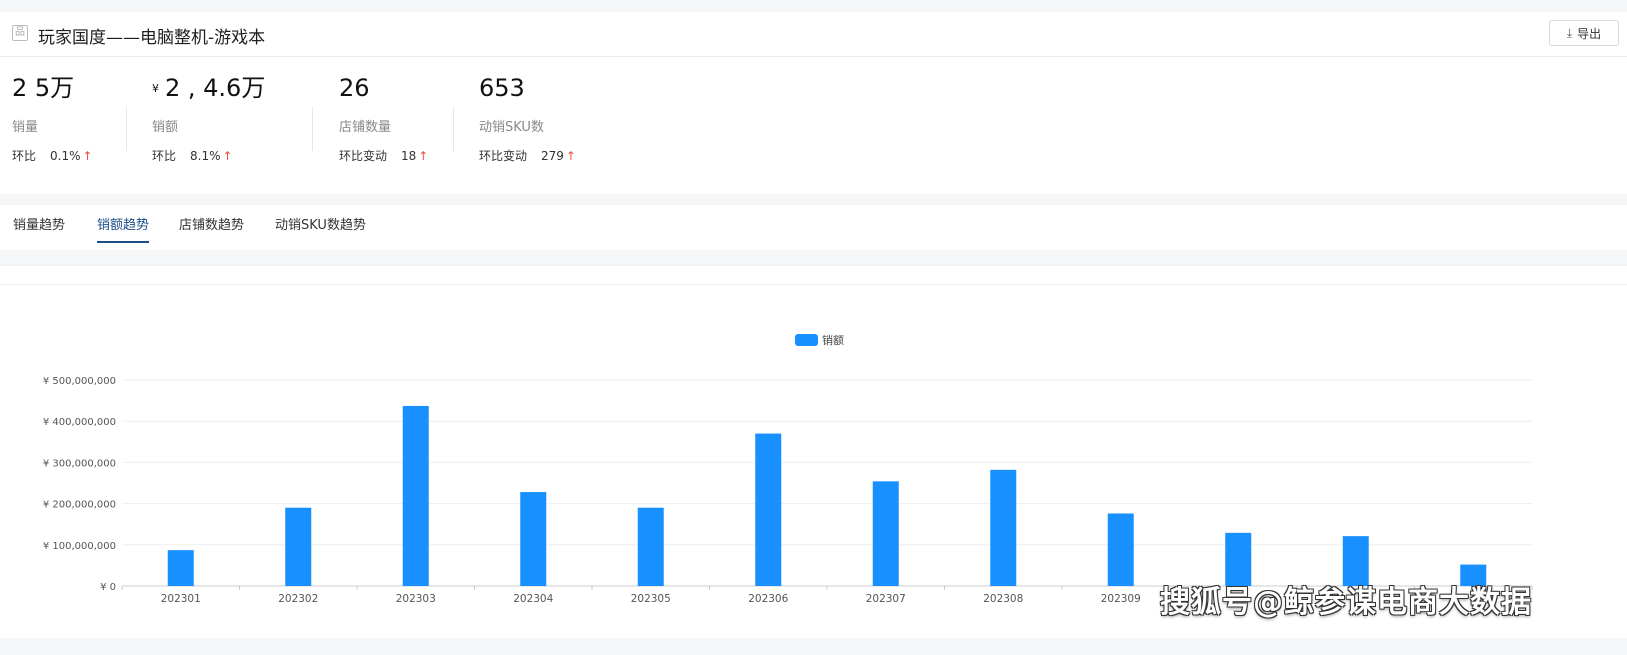 This screenshot has width=1627, height=655. Describe the element at coordinates (416, 599) in the screenshot. I see `x-tick-label: 202303` at that location.